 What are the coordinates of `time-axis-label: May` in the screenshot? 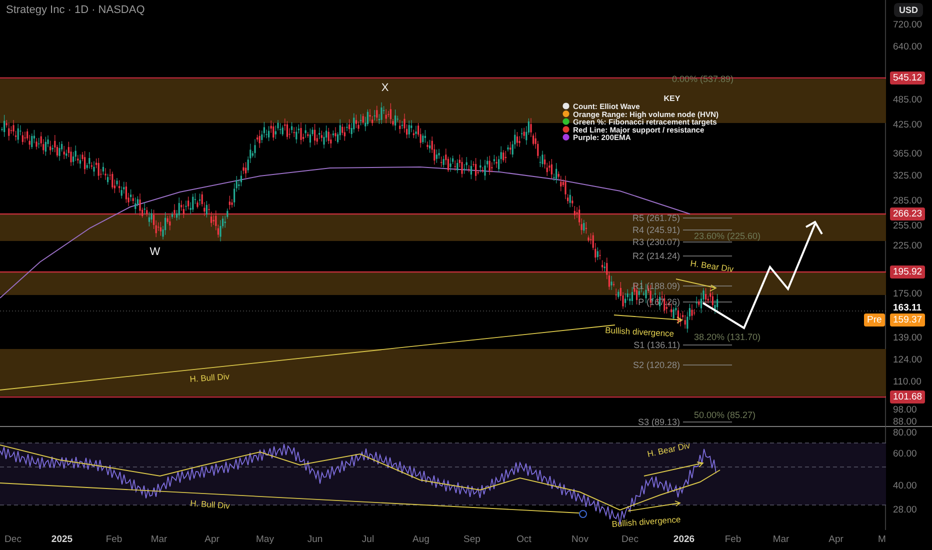 It's located at (265, 539).